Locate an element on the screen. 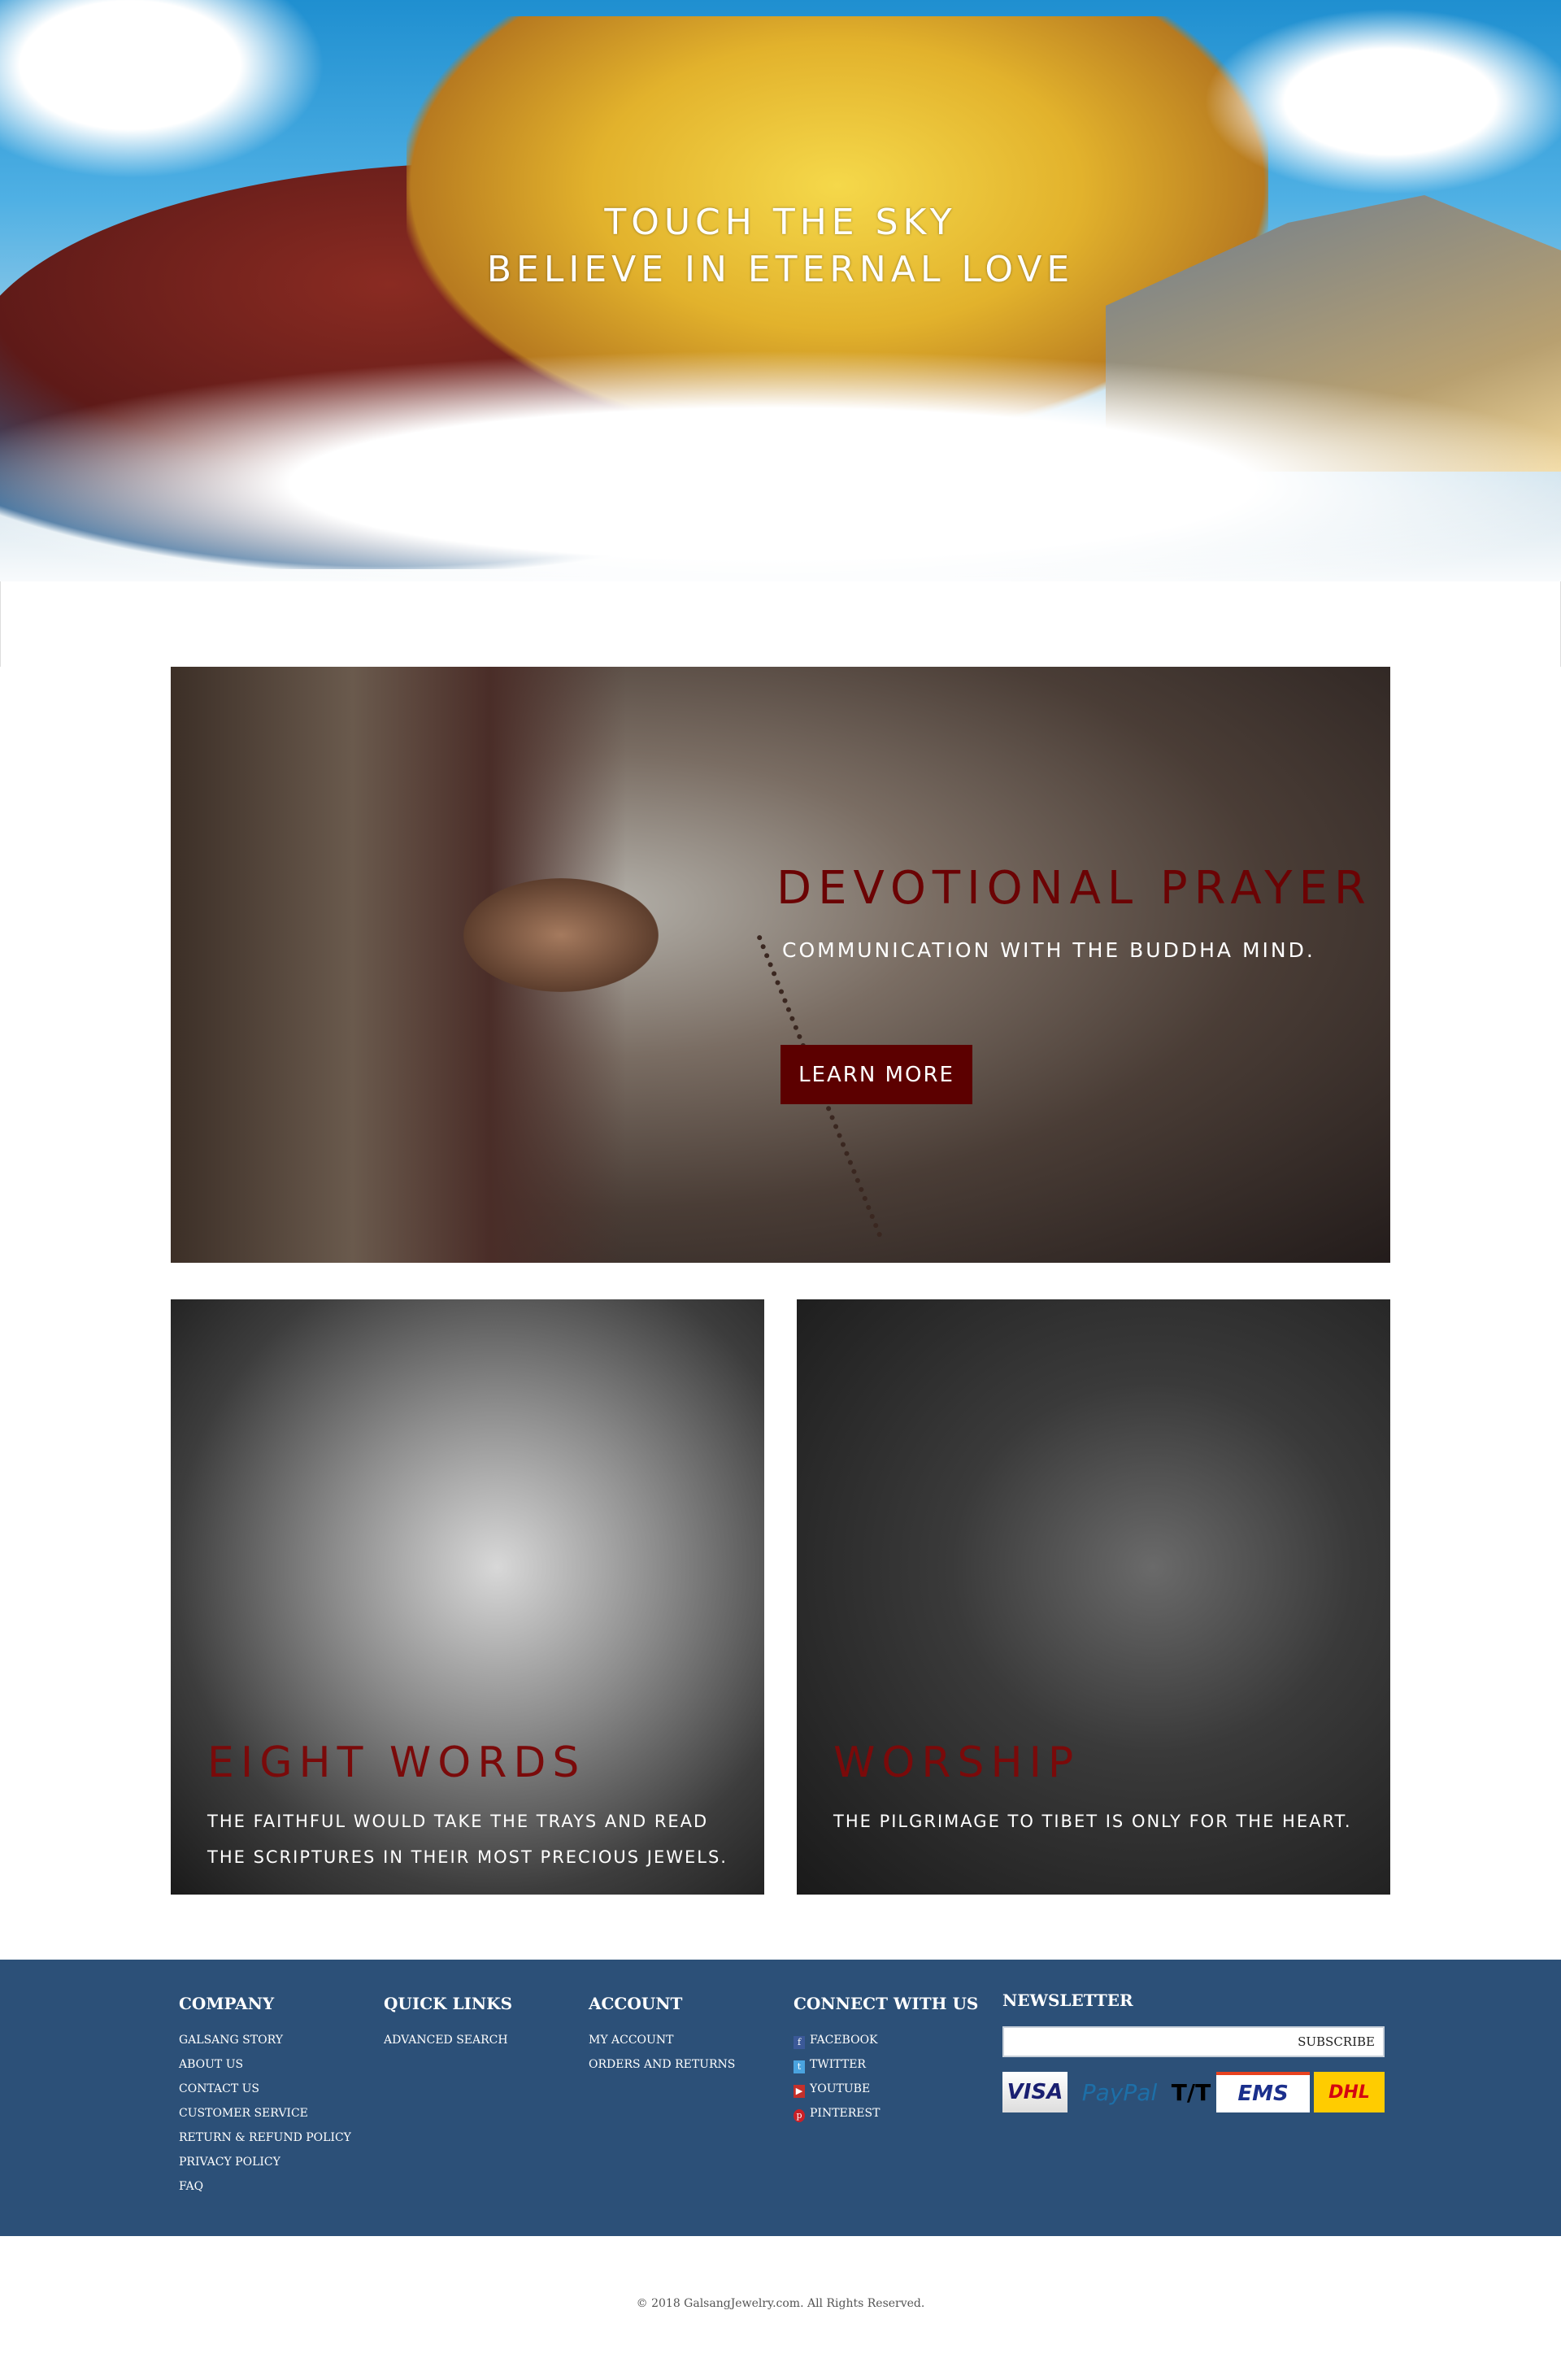  card-title: EIGHT WORDS is located at coordinates (396, 1762).